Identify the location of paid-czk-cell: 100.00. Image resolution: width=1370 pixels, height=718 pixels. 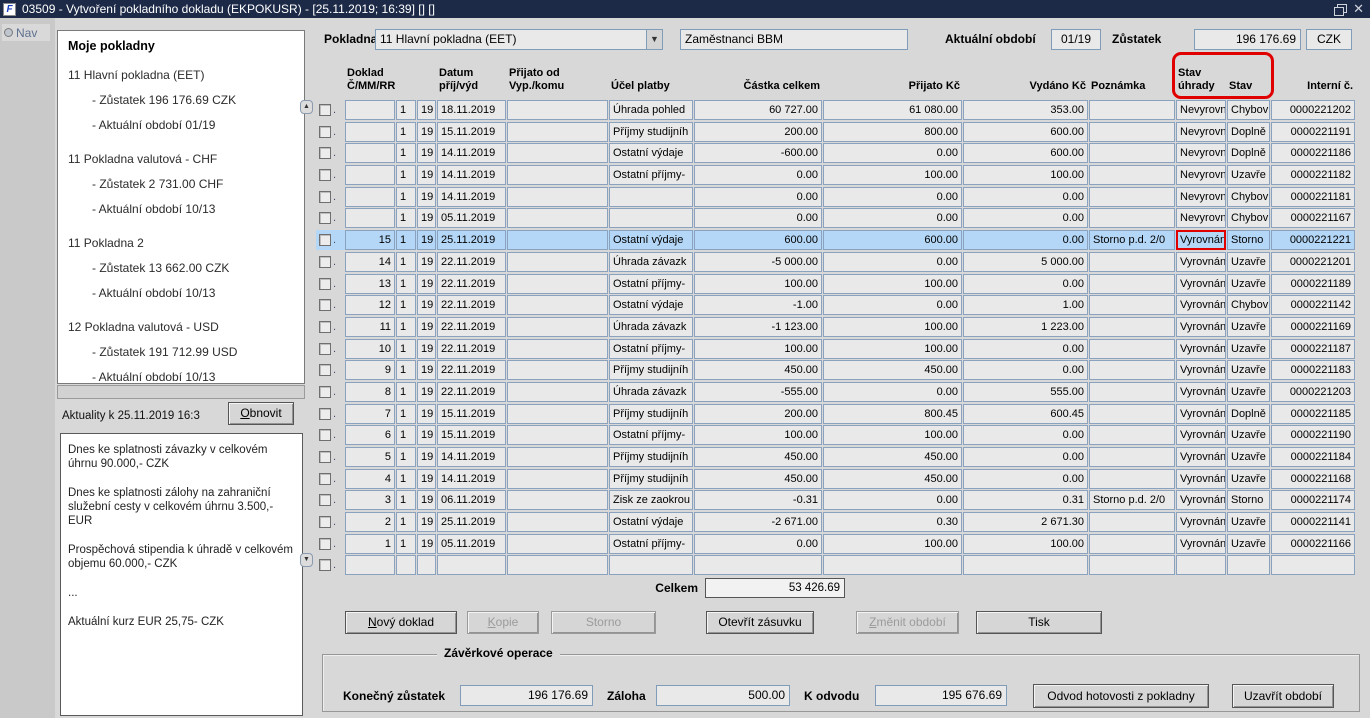
(1025, 543).